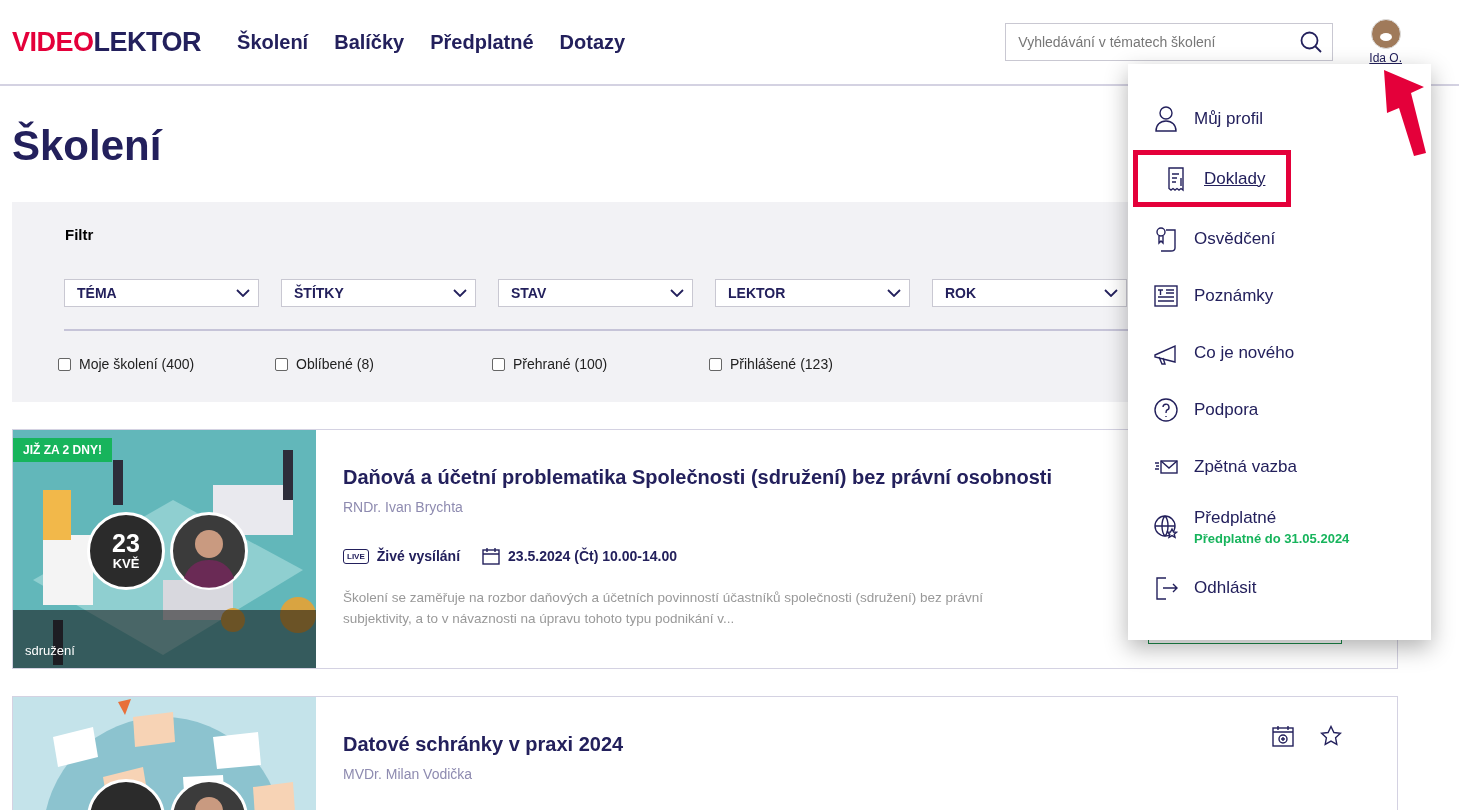 This screenshot has width=1459, height=810. Describe the element at coordinates (356, 556) in the screenshot. I see `live-badge: LIVE` at that location.